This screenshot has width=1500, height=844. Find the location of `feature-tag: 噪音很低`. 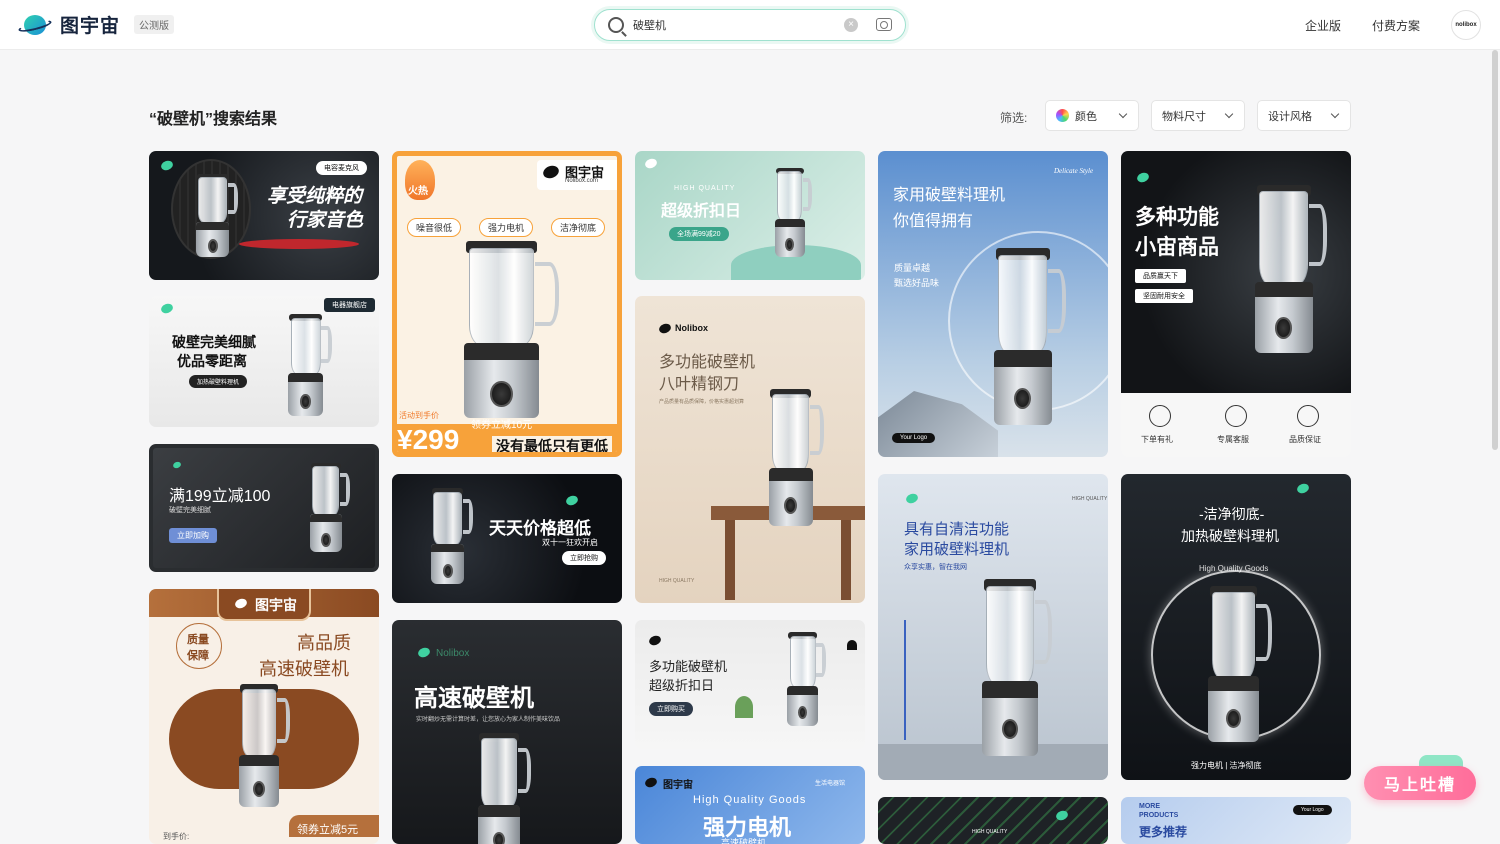

feature-tag: 噪音很低 is located at coordinates (434, 227).